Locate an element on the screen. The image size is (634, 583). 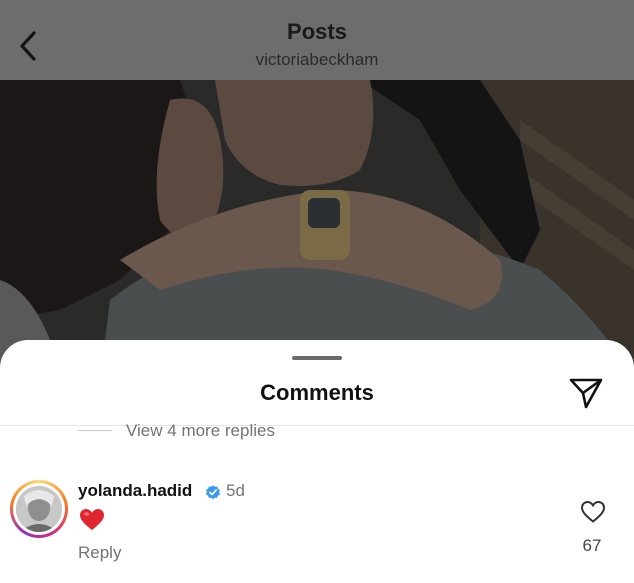
avatar-image is located at coordinates (39, 509).